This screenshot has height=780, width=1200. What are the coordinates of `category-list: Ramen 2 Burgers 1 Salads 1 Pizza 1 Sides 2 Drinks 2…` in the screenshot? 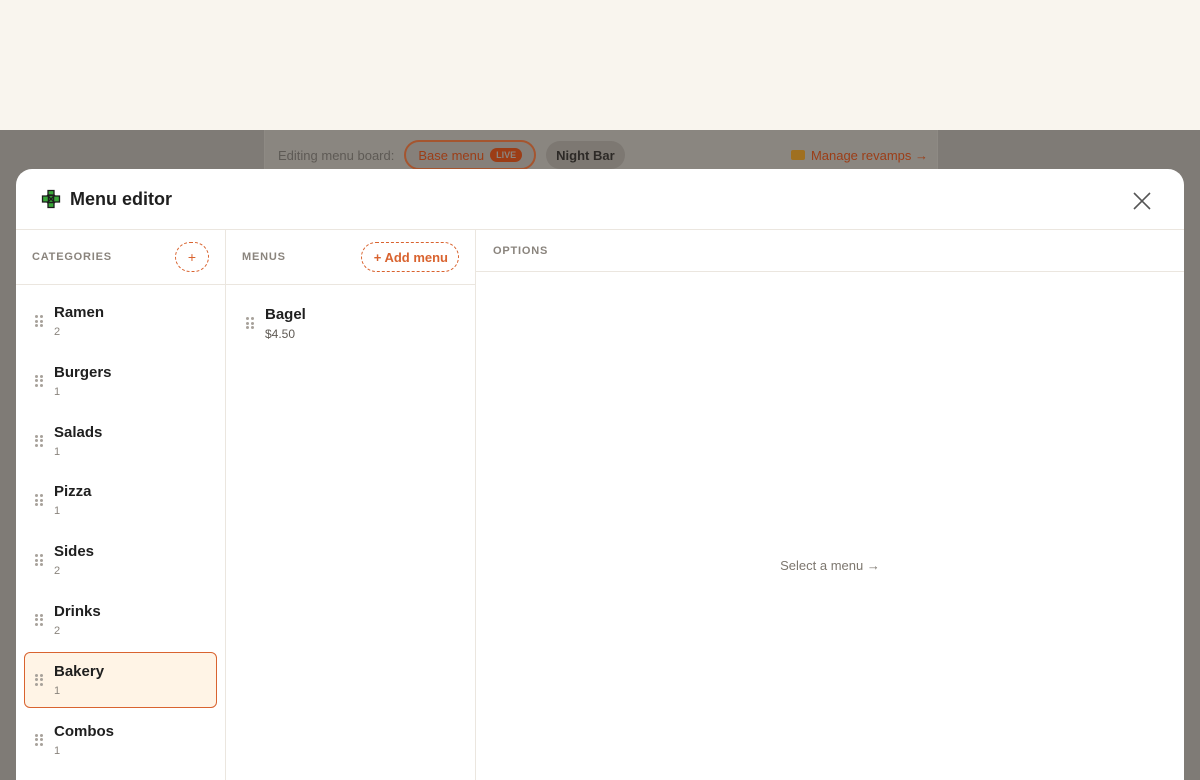 It's located at (120, 532).